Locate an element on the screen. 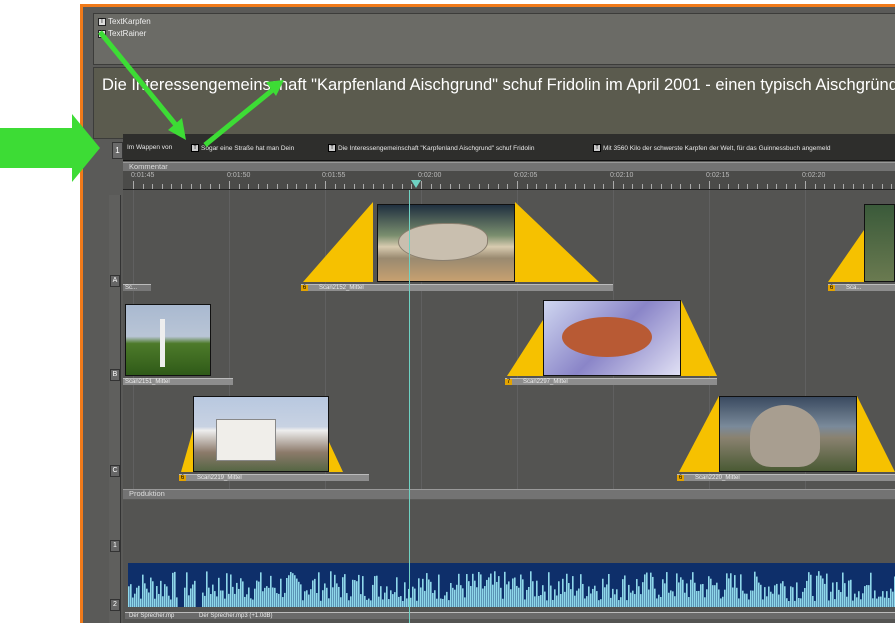 The height and width of the screenshot is (623, 895). clip-bar: Scan2151_Mittel is located at coordinates (178, 381).